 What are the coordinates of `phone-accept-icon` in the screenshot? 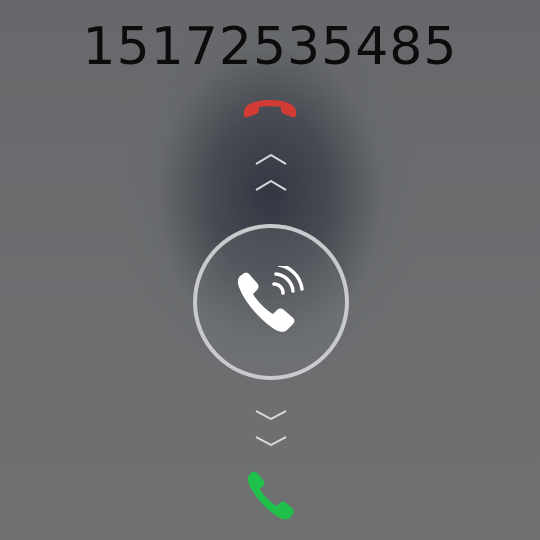 It's located at (270, 495).